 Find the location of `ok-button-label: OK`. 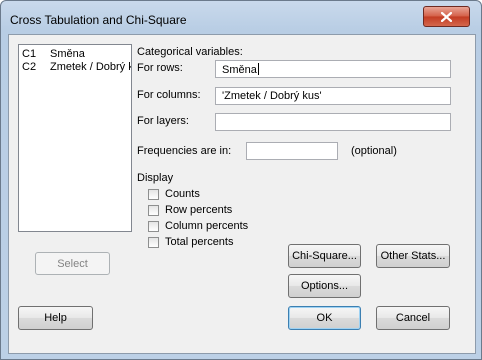

ok-button-label: OK is located at coordinates (324, 318).